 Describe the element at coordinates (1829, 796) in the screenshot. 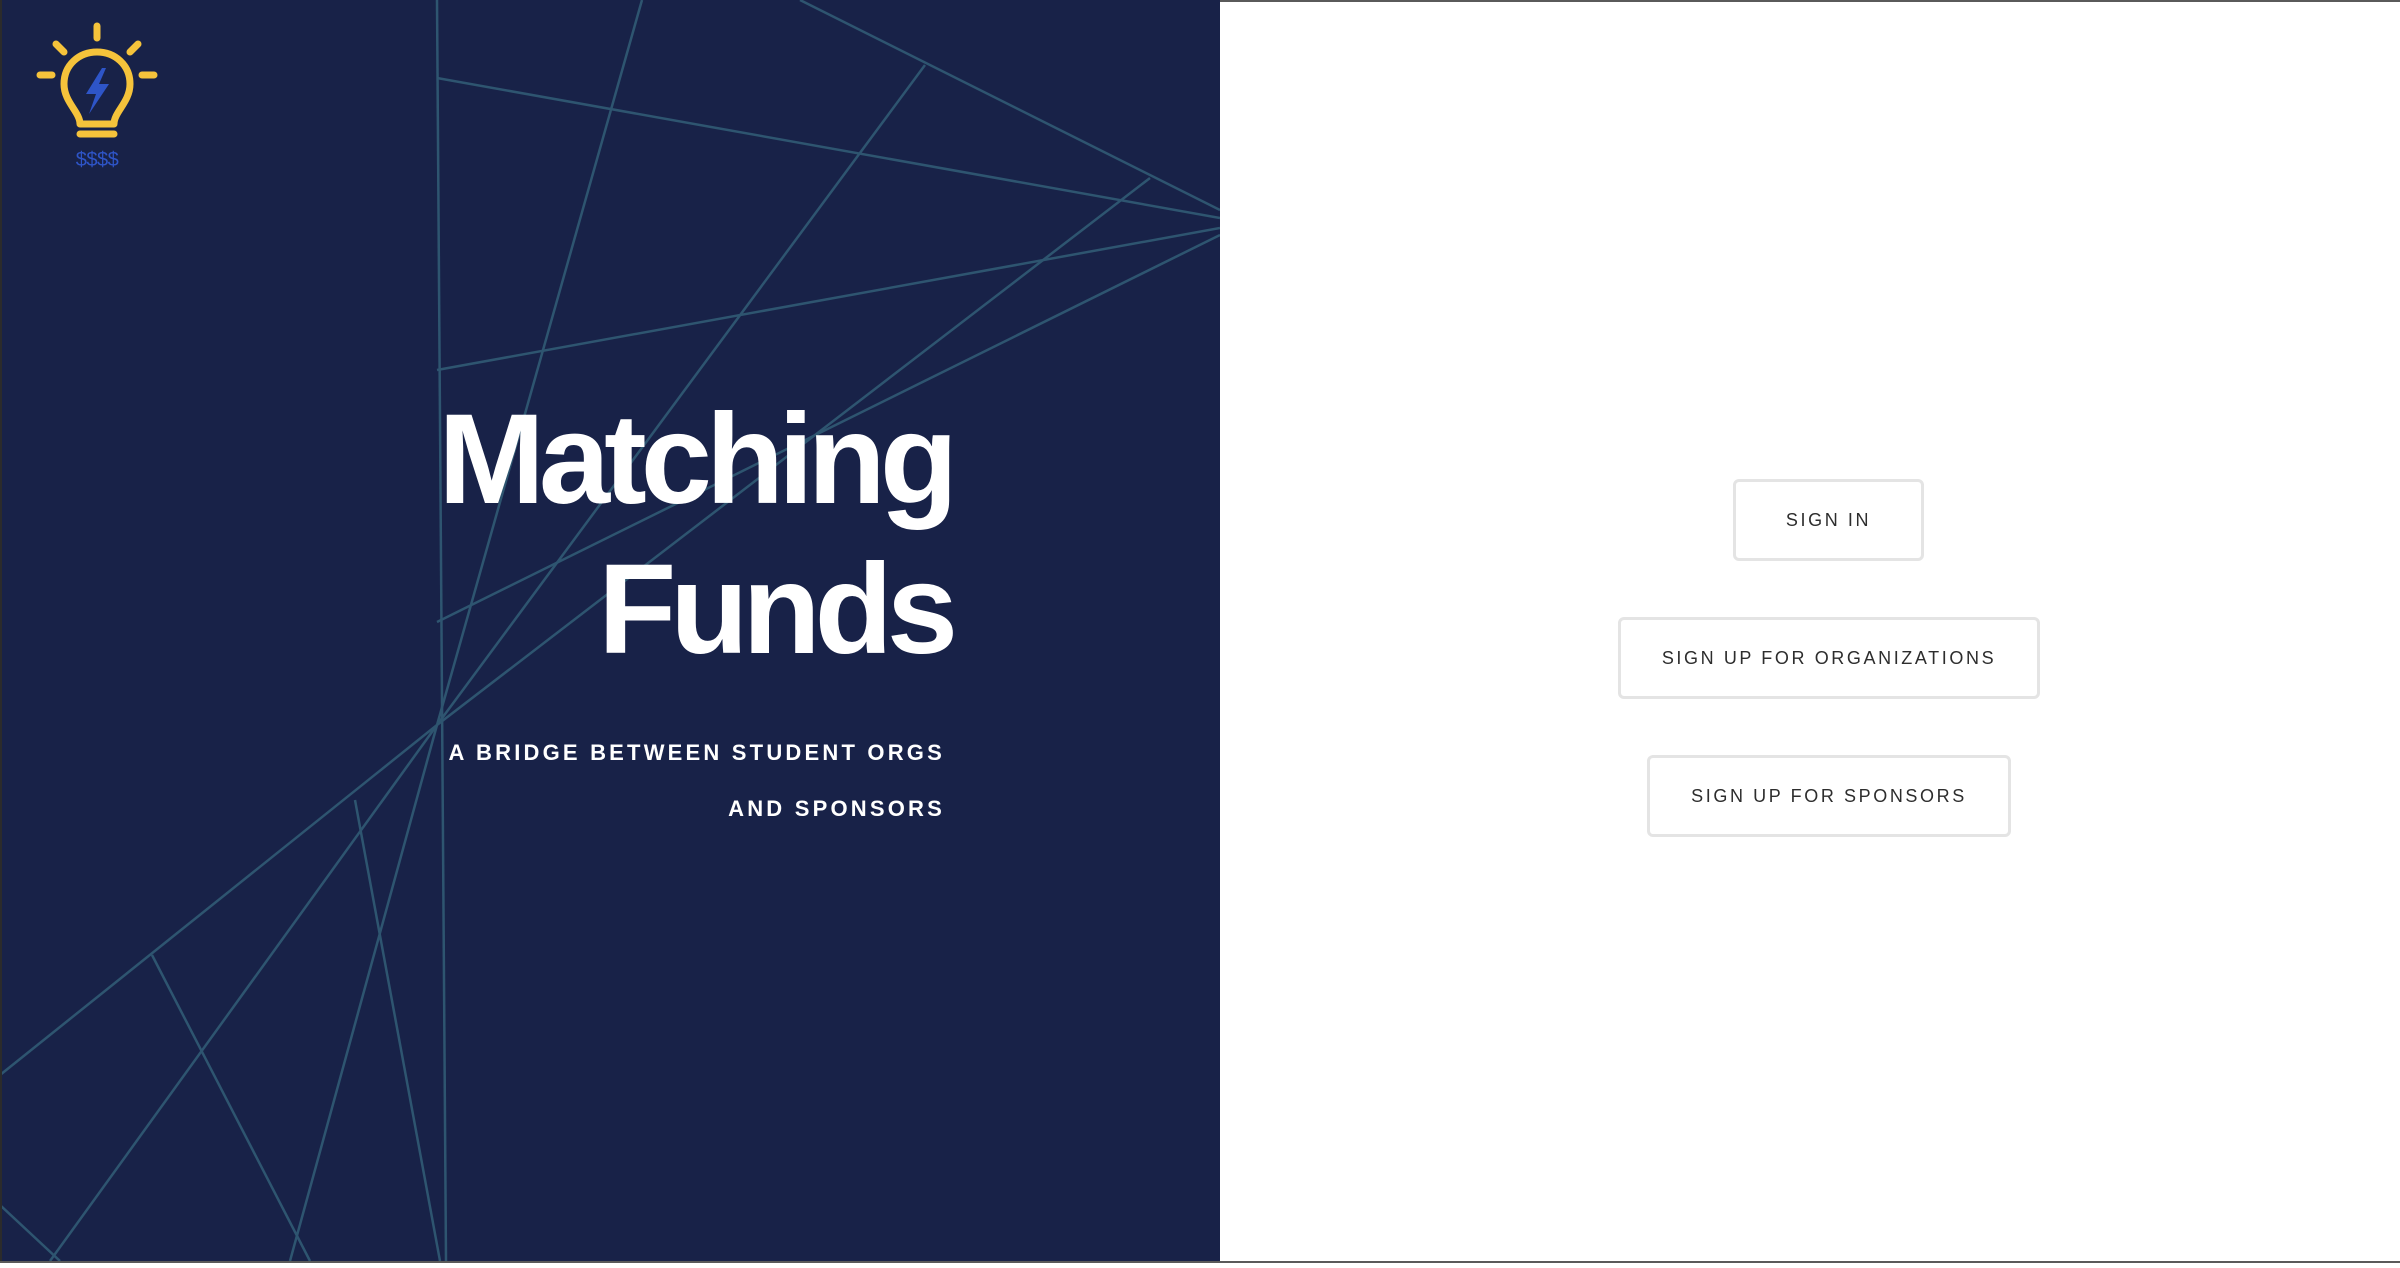

I see `sign-up-sponsors-button: SIGN UP FOR SPONSORS` at that location.